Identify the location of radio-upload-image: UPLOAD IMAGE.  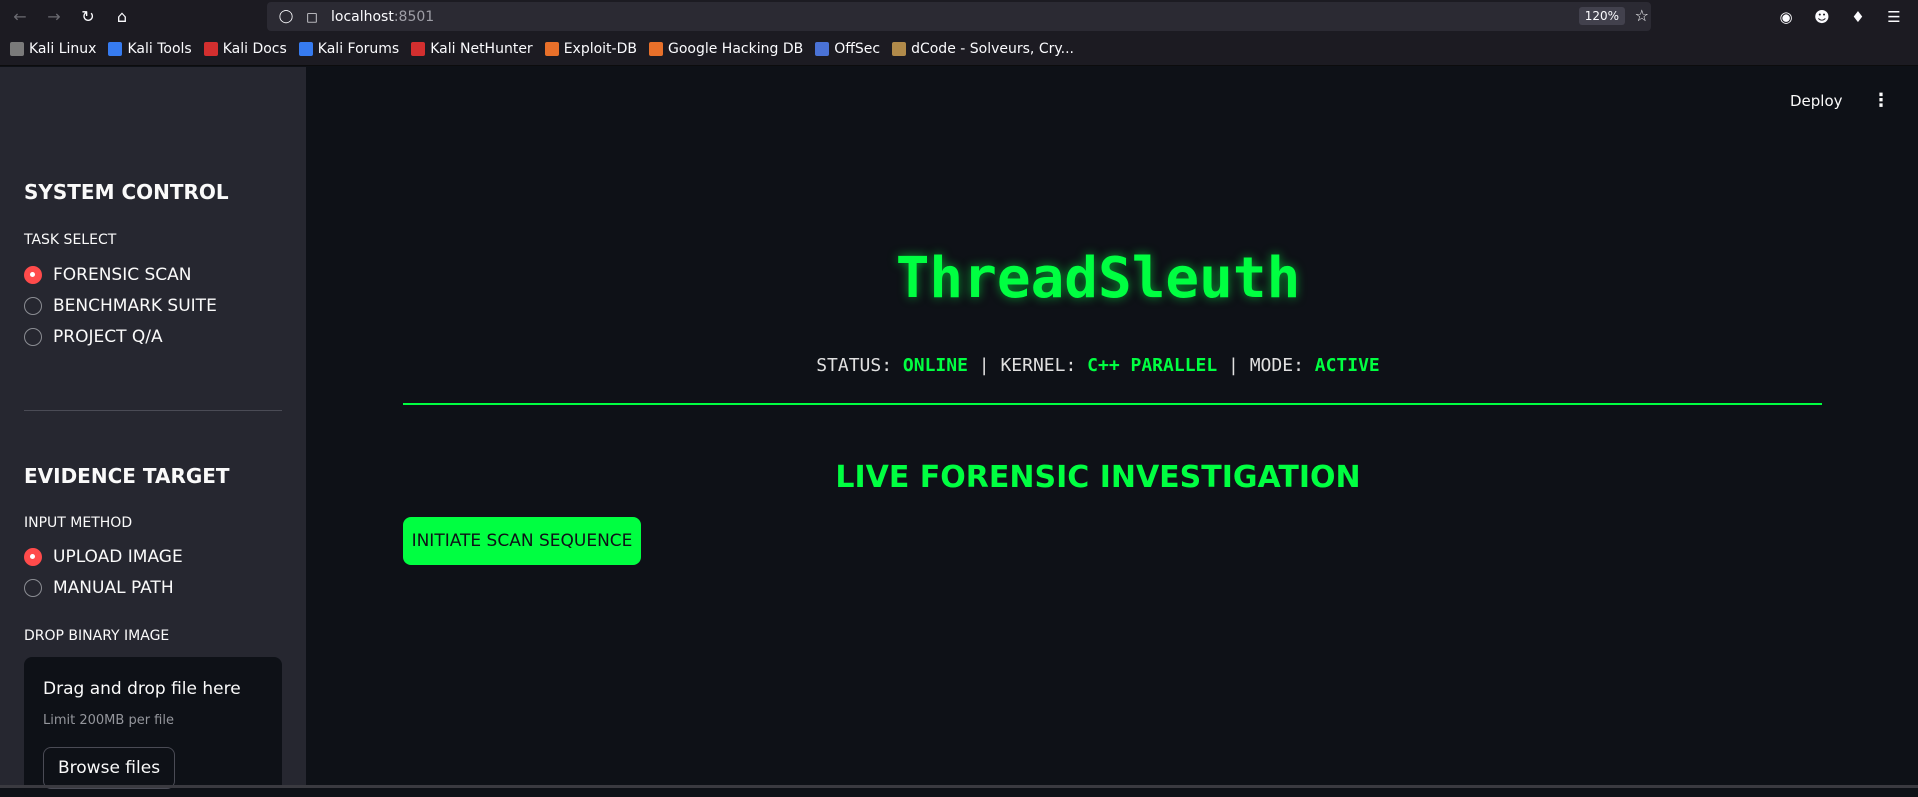
(103, 557).